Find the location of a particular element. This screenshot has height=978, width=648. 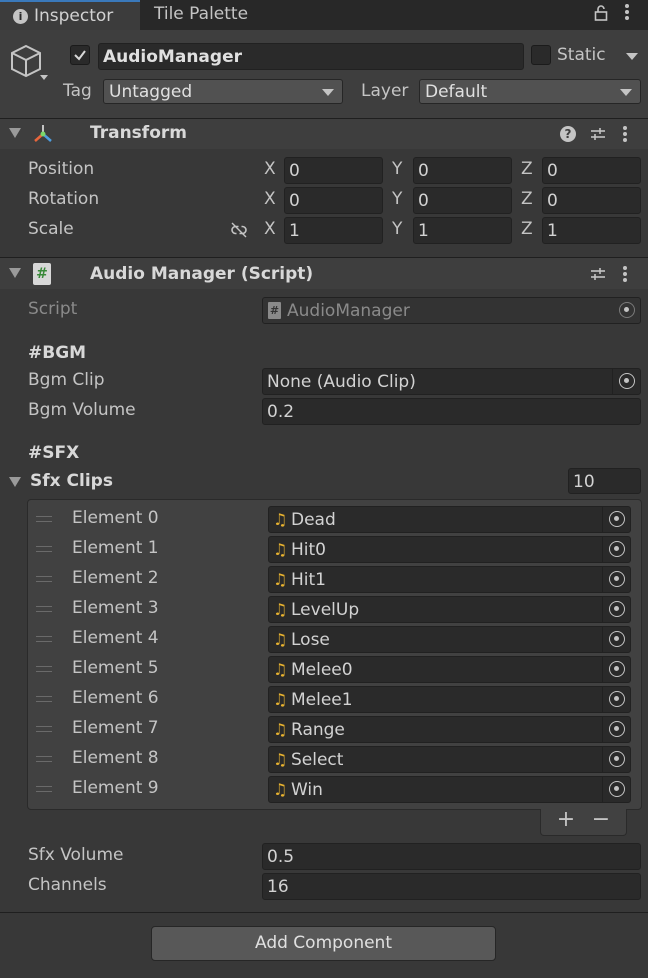

position-x-input: 0 is located at coordinates (333, 170).